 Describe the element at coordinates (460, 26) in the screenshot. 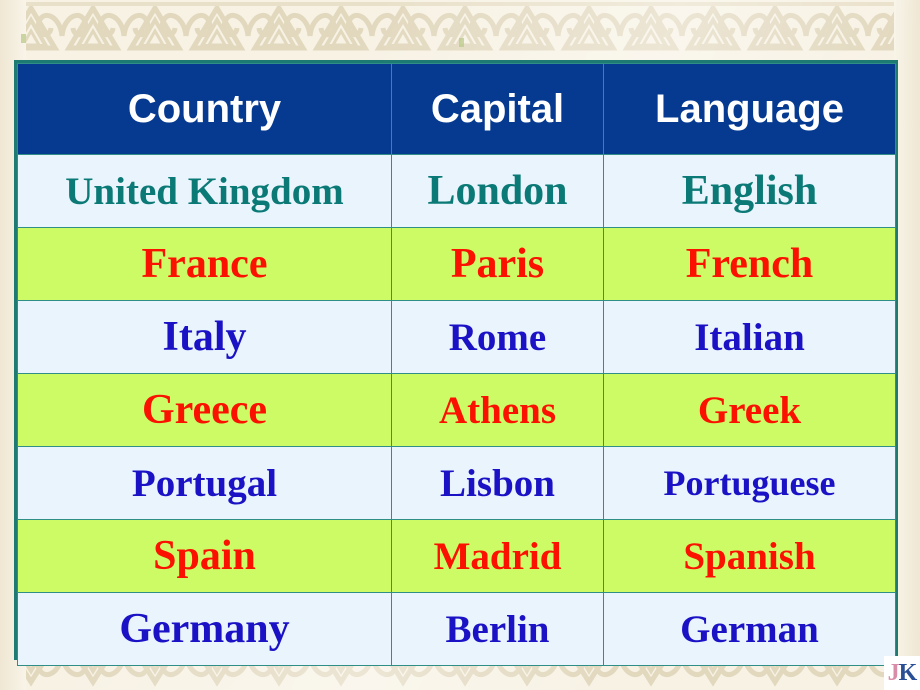

I see `celtic-border-top` at that location.